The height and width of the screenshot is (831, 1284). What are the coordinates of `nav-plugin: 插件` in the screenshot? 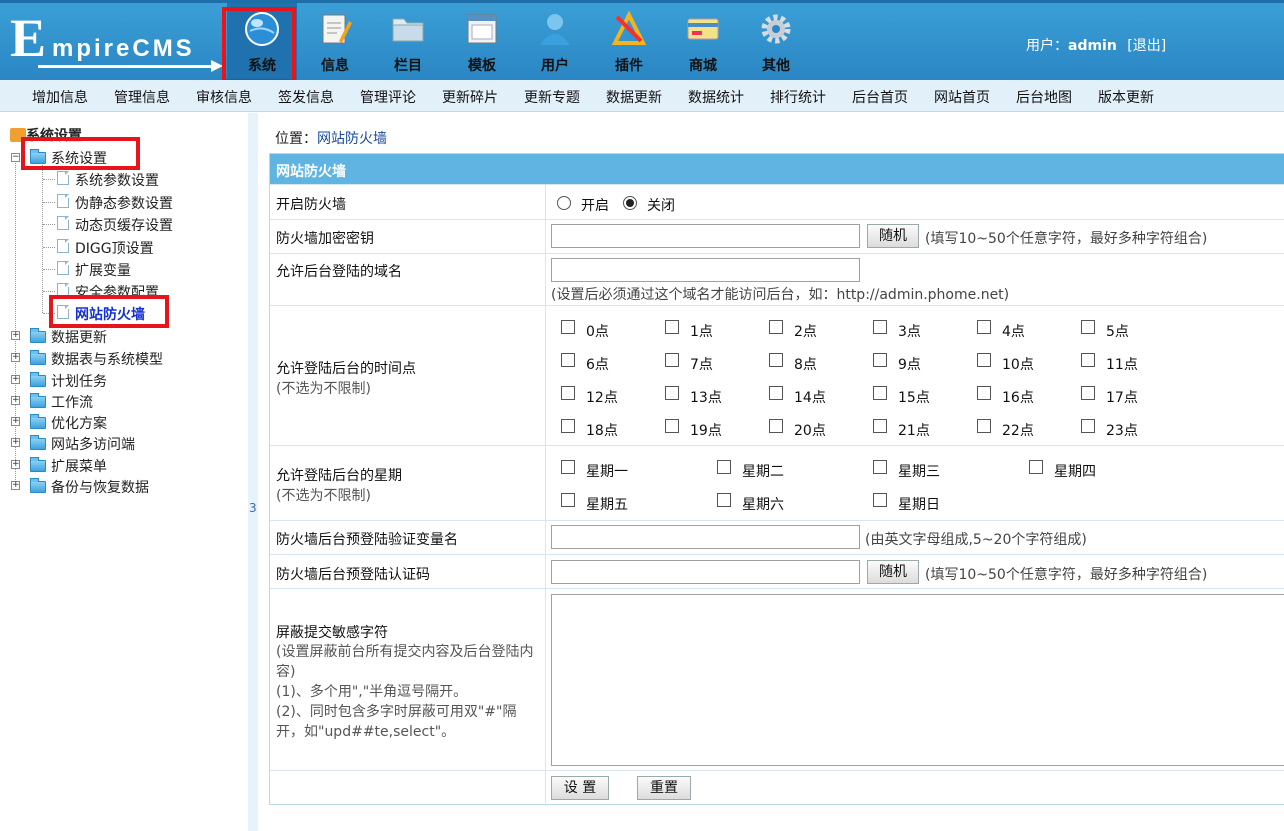 It's located at (629, 43).